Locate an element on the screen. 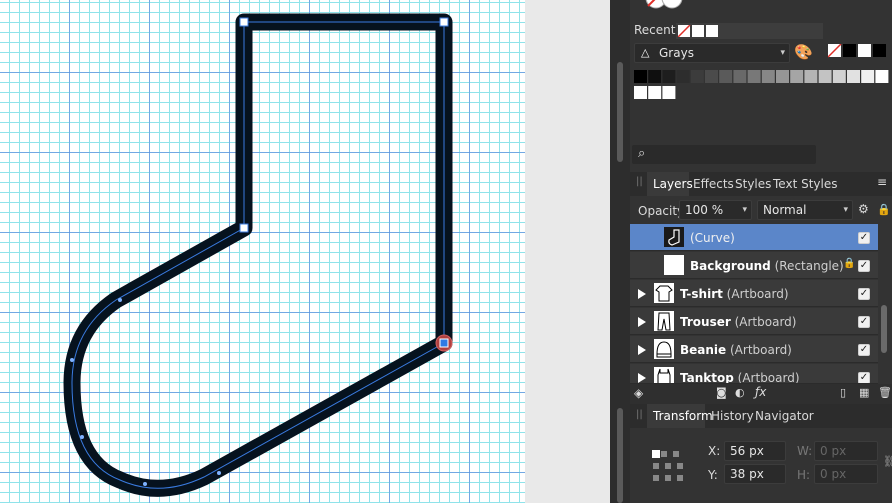  x-position-field: 56 px is located at coordinates (755, 451).